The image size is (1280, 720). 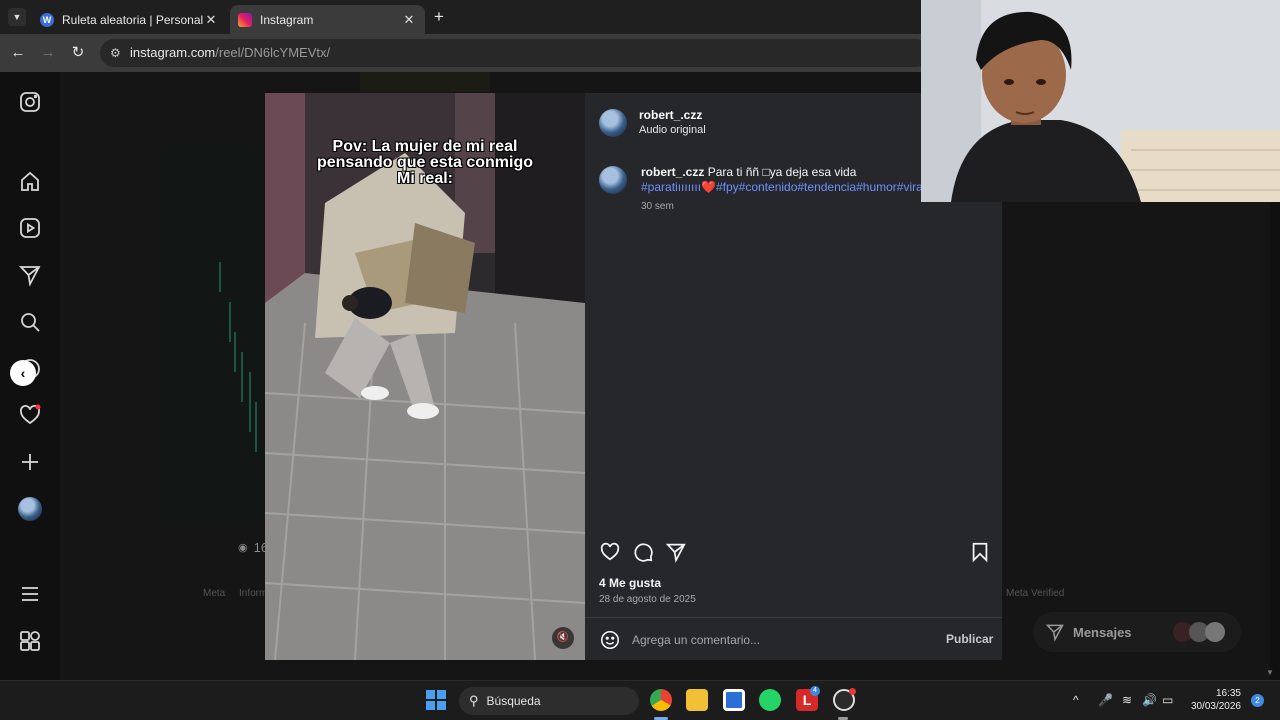 What do you see at coordinates (852, 691) in the screenshot?
I see `recording-dot` at bounding box center [852, 691].